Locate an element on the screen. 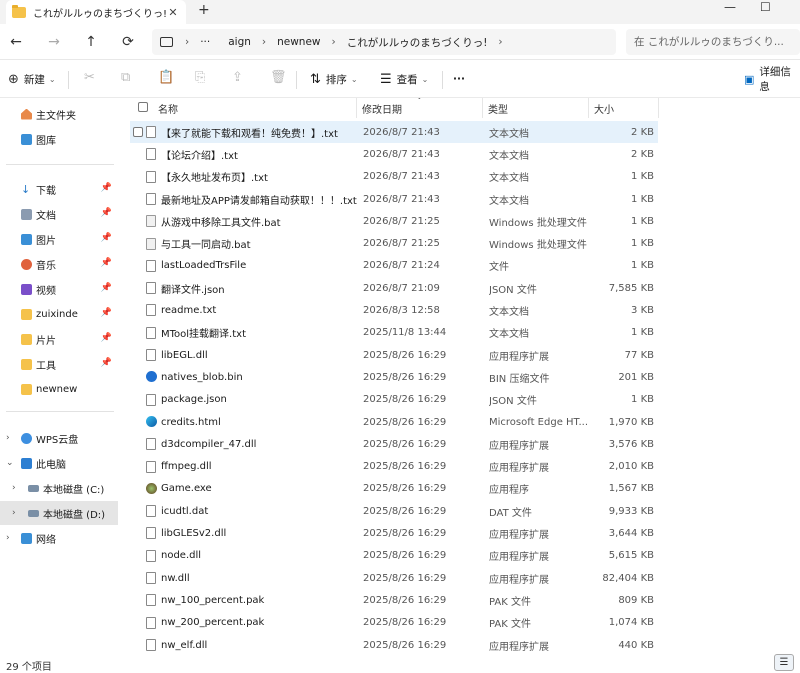 The image size is (800, 673). chevron-down-icon: ⌄ is located at coordinates (10, 463).